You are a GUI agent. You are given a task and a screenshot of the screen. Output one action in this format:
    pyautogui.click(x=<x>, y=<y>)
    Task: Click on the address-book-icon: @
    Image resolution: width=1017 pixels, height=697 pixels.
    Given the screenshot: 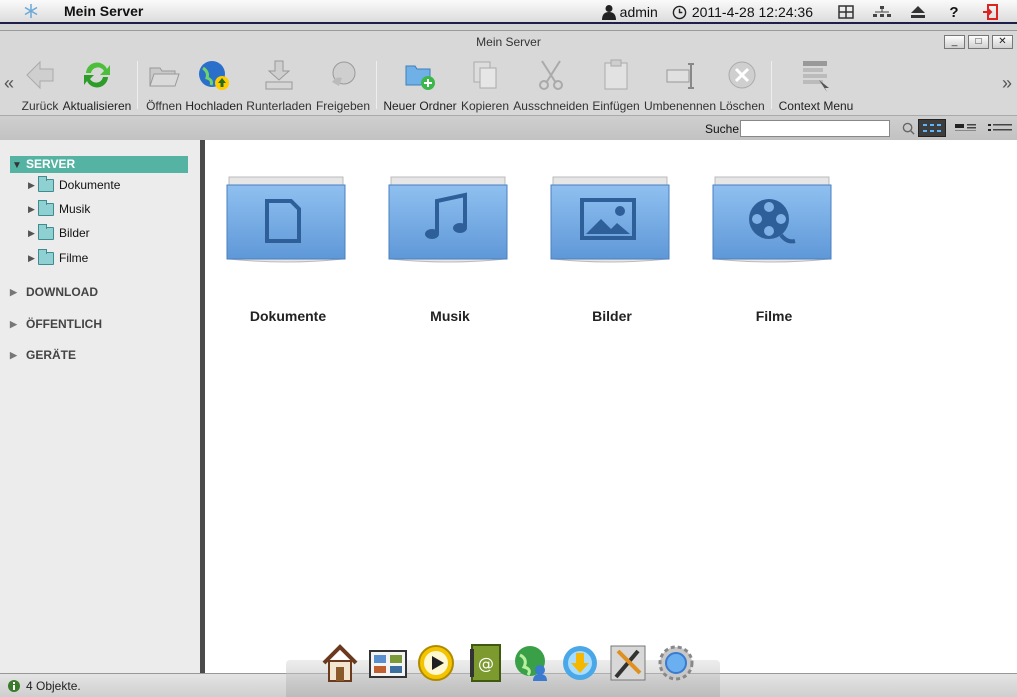 What is the action you would take?
    pyautogui.click(x=486, y=663)
    